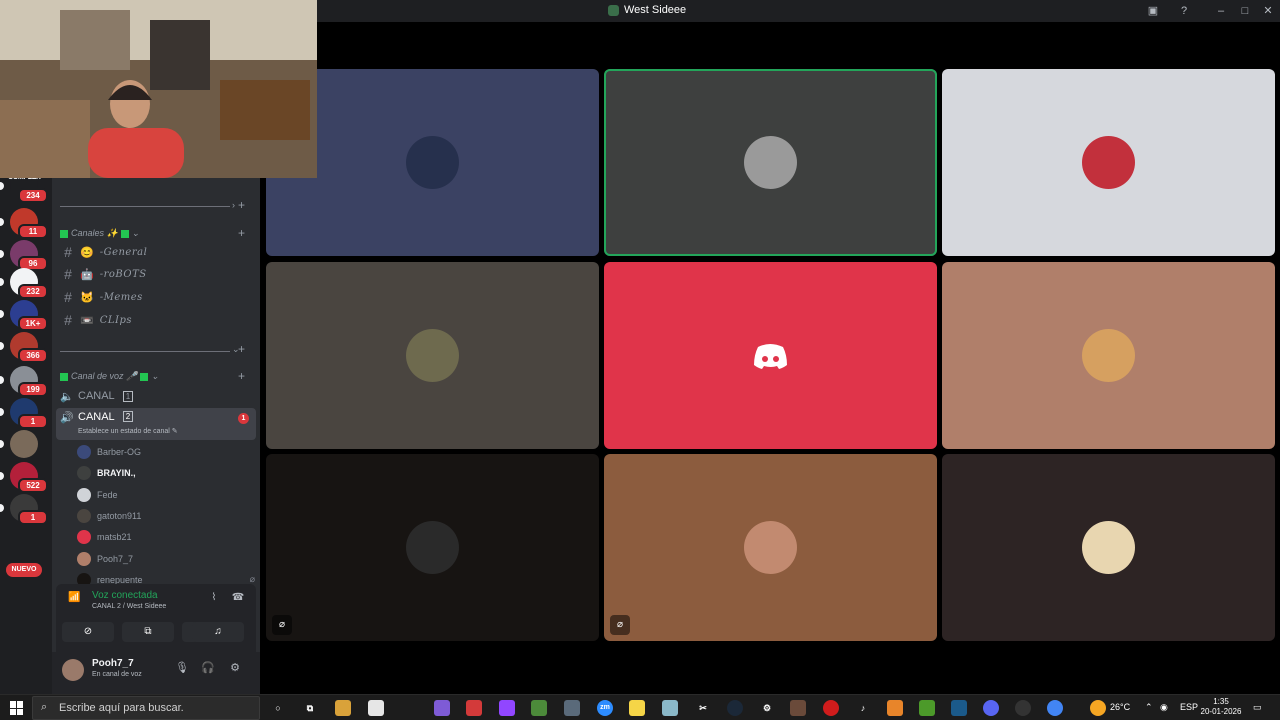 The width and height of the screenshot is (1280, 720). What do you see at coordinates (214, 598) in the screenshot?
I see `noise-suppression-icon: ⌇` at bounding box center [214, 598].